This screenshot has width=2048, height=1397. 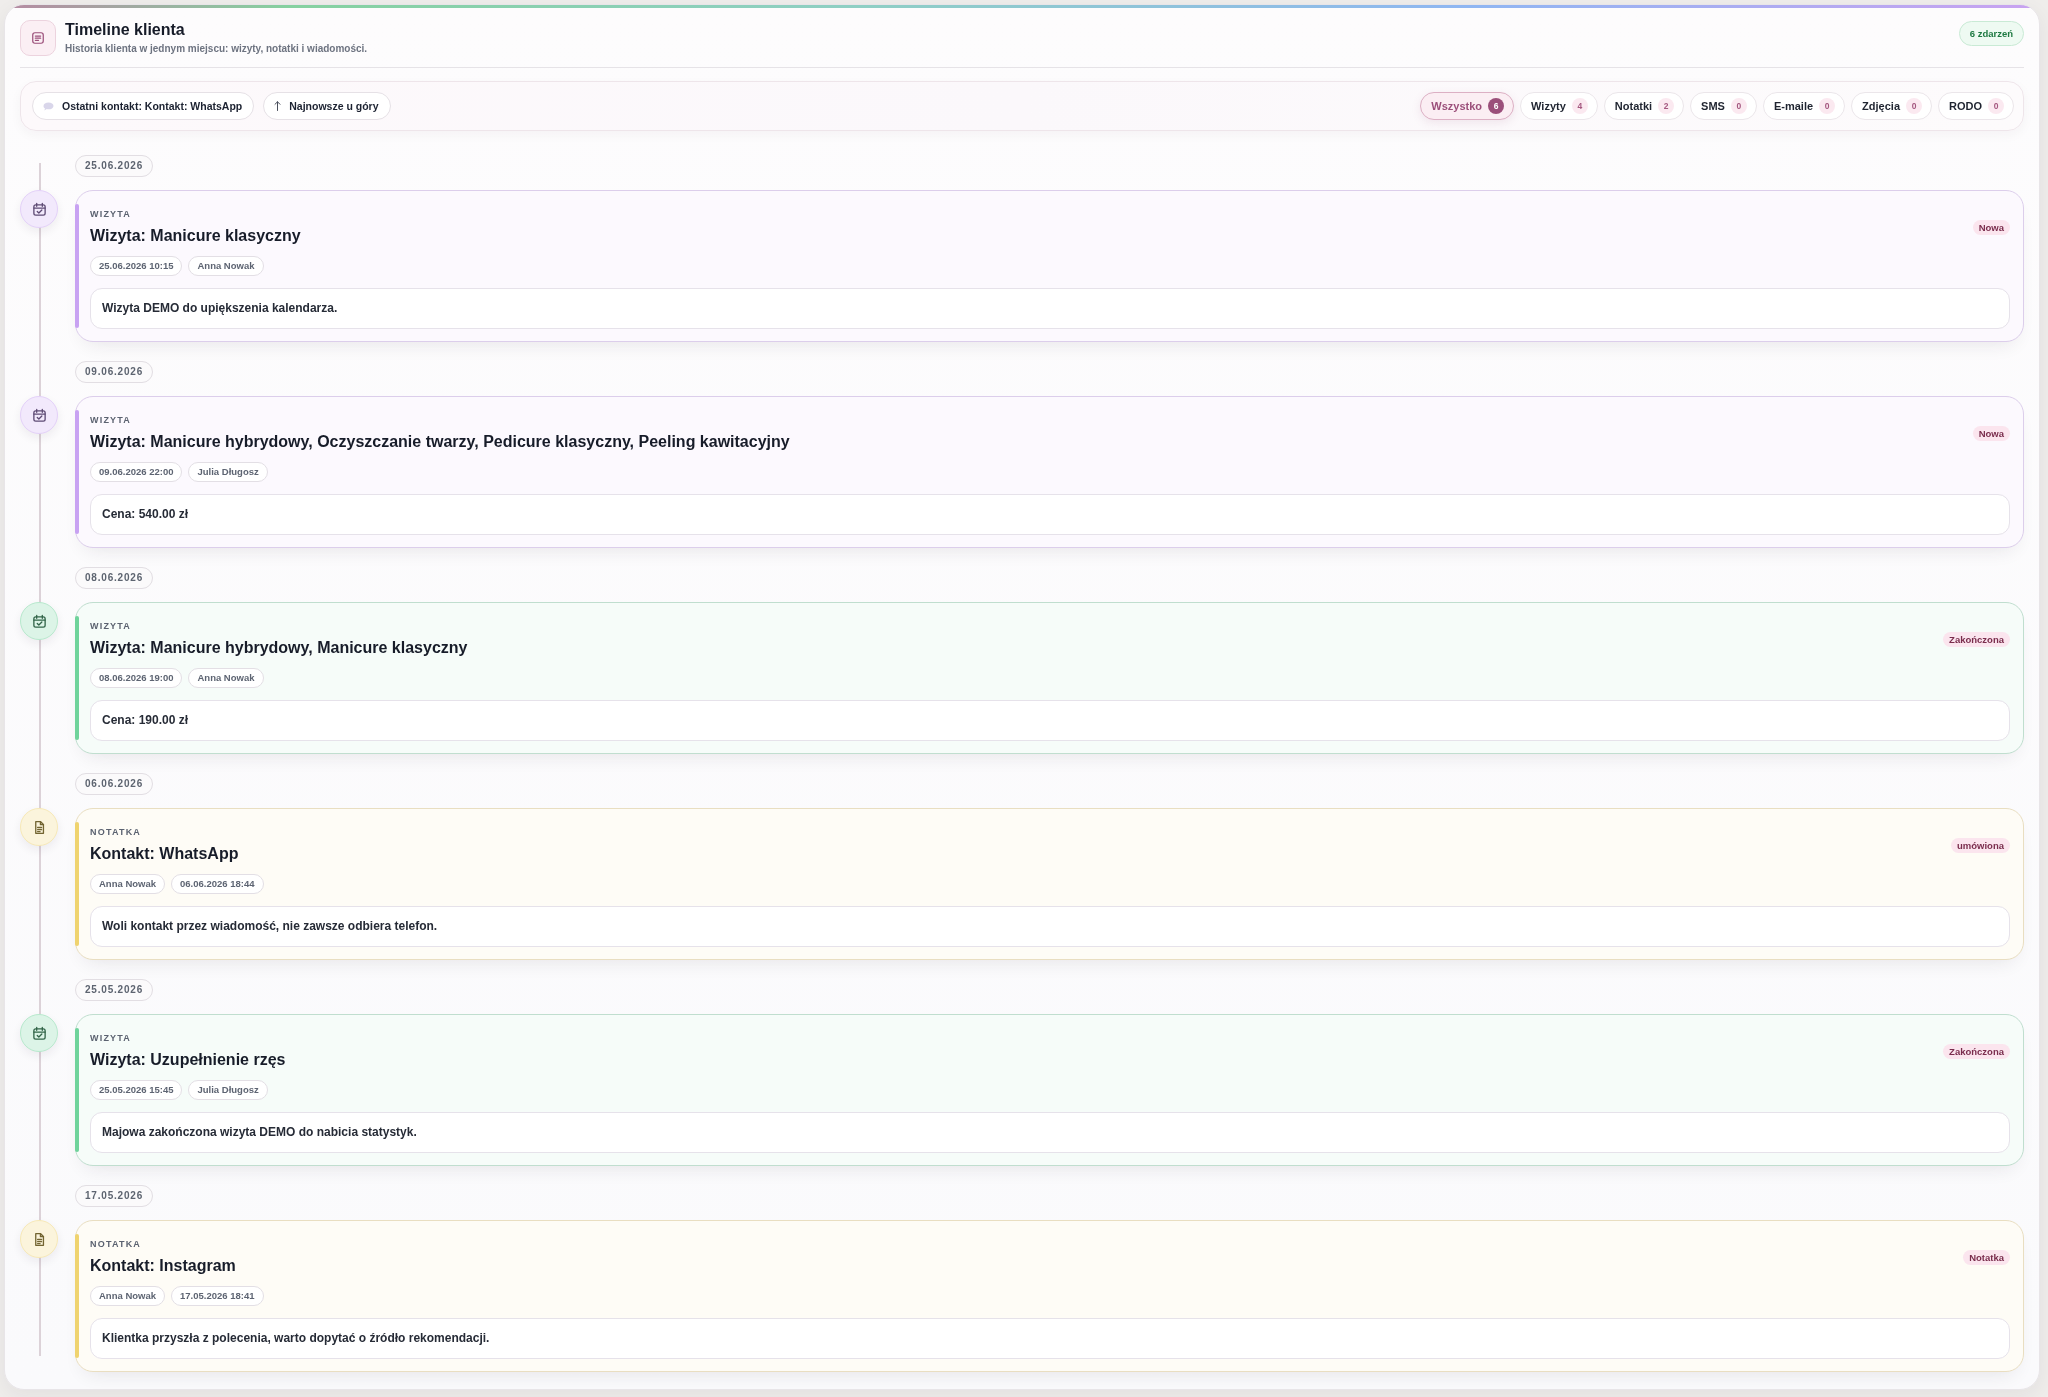 I want to click on meta-chip: 17.05.2026 18:41, so click(x=217, y=1296).